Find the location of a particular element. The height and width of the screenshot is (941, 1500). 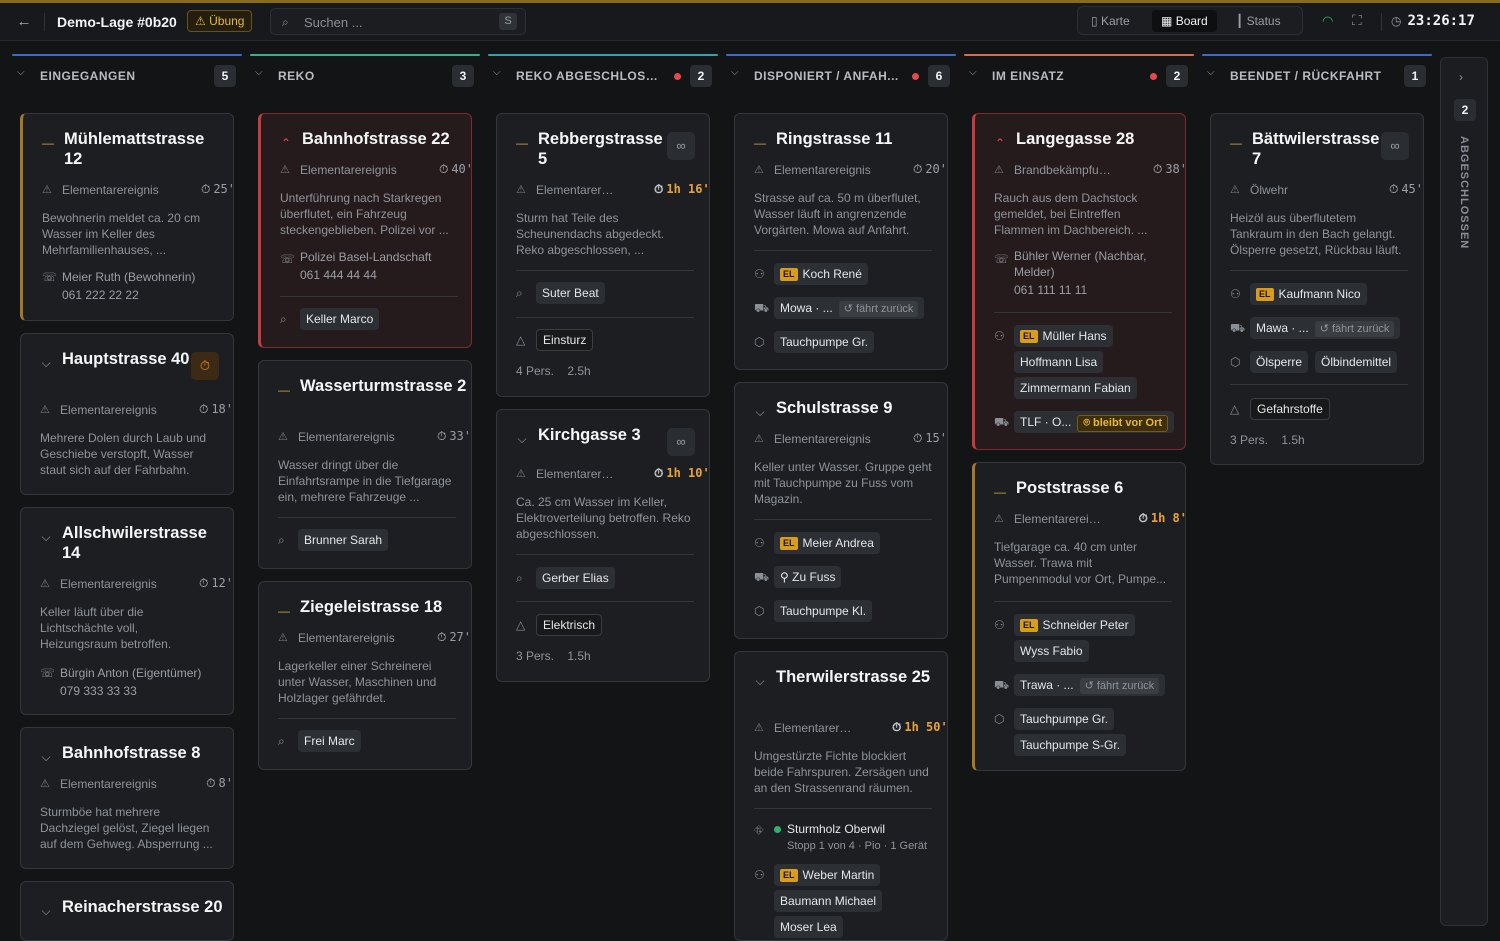

leader-chip: EL Weber Martin is located at coordinates (827, 875).